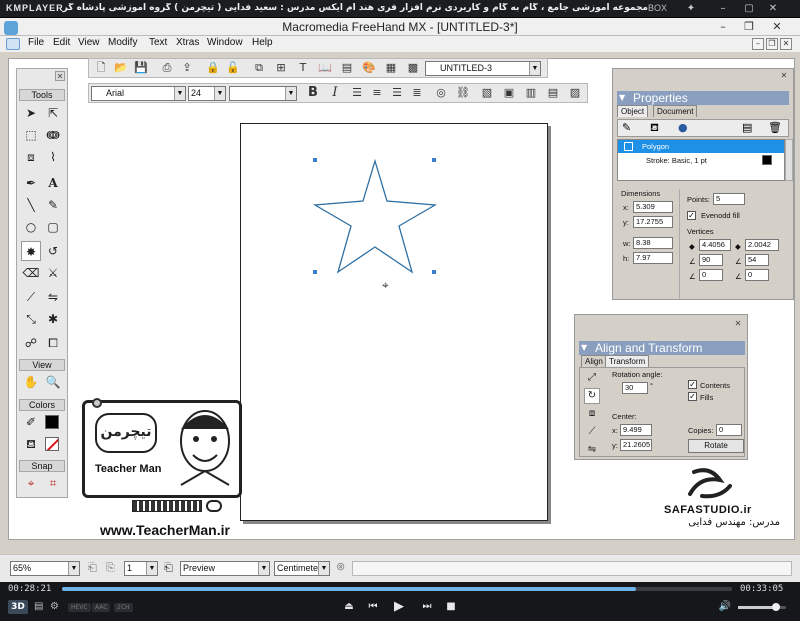 Image resolution: width=800 pixels, height=621 pixels. I want to click on player-minimize-icon: –, so click(723, 9).